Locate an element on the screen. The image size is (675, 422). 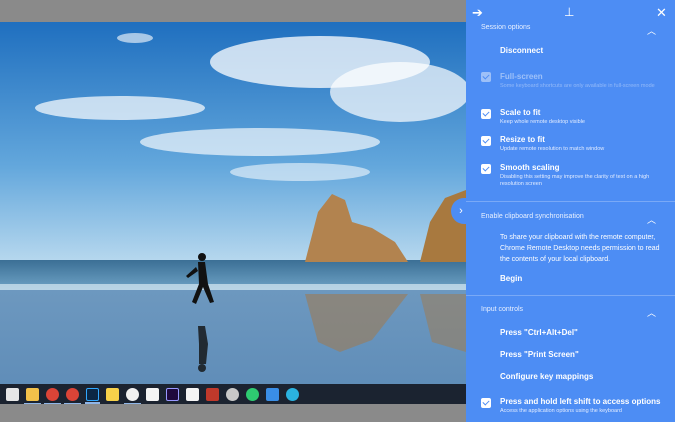
disconnect-button: Disconnect is located at coordinates (521, 50).